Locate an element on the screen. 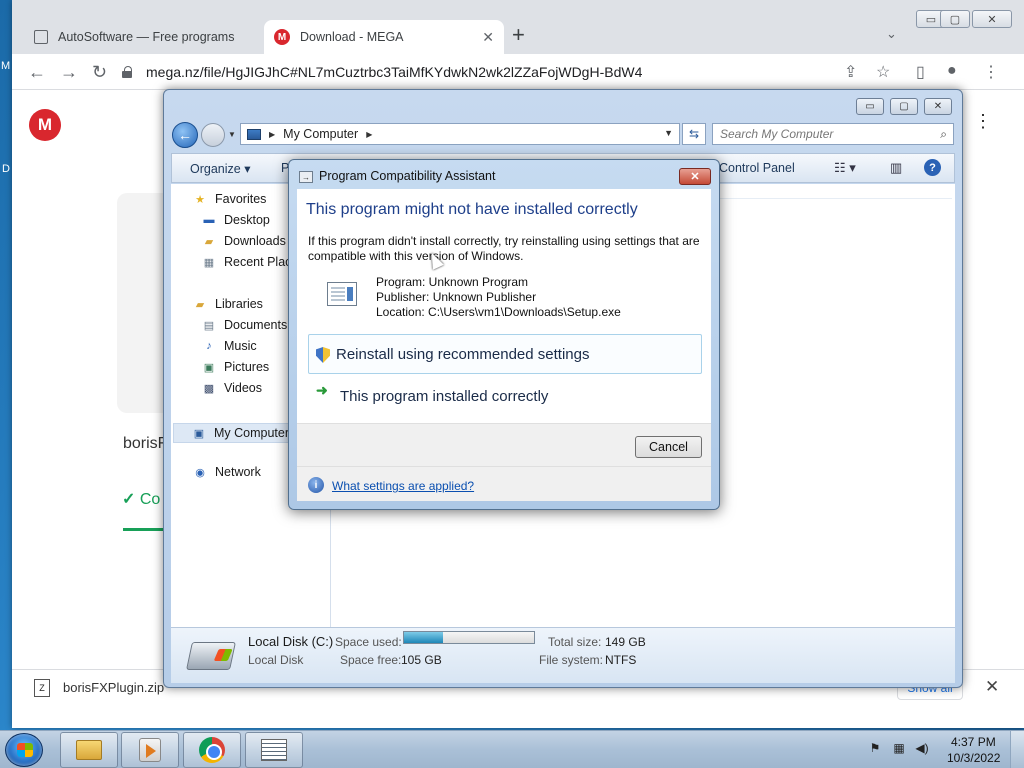 This screenshot has width=1024, height=768. breadcrumb: My Computer is located at coordinates (320, 134).